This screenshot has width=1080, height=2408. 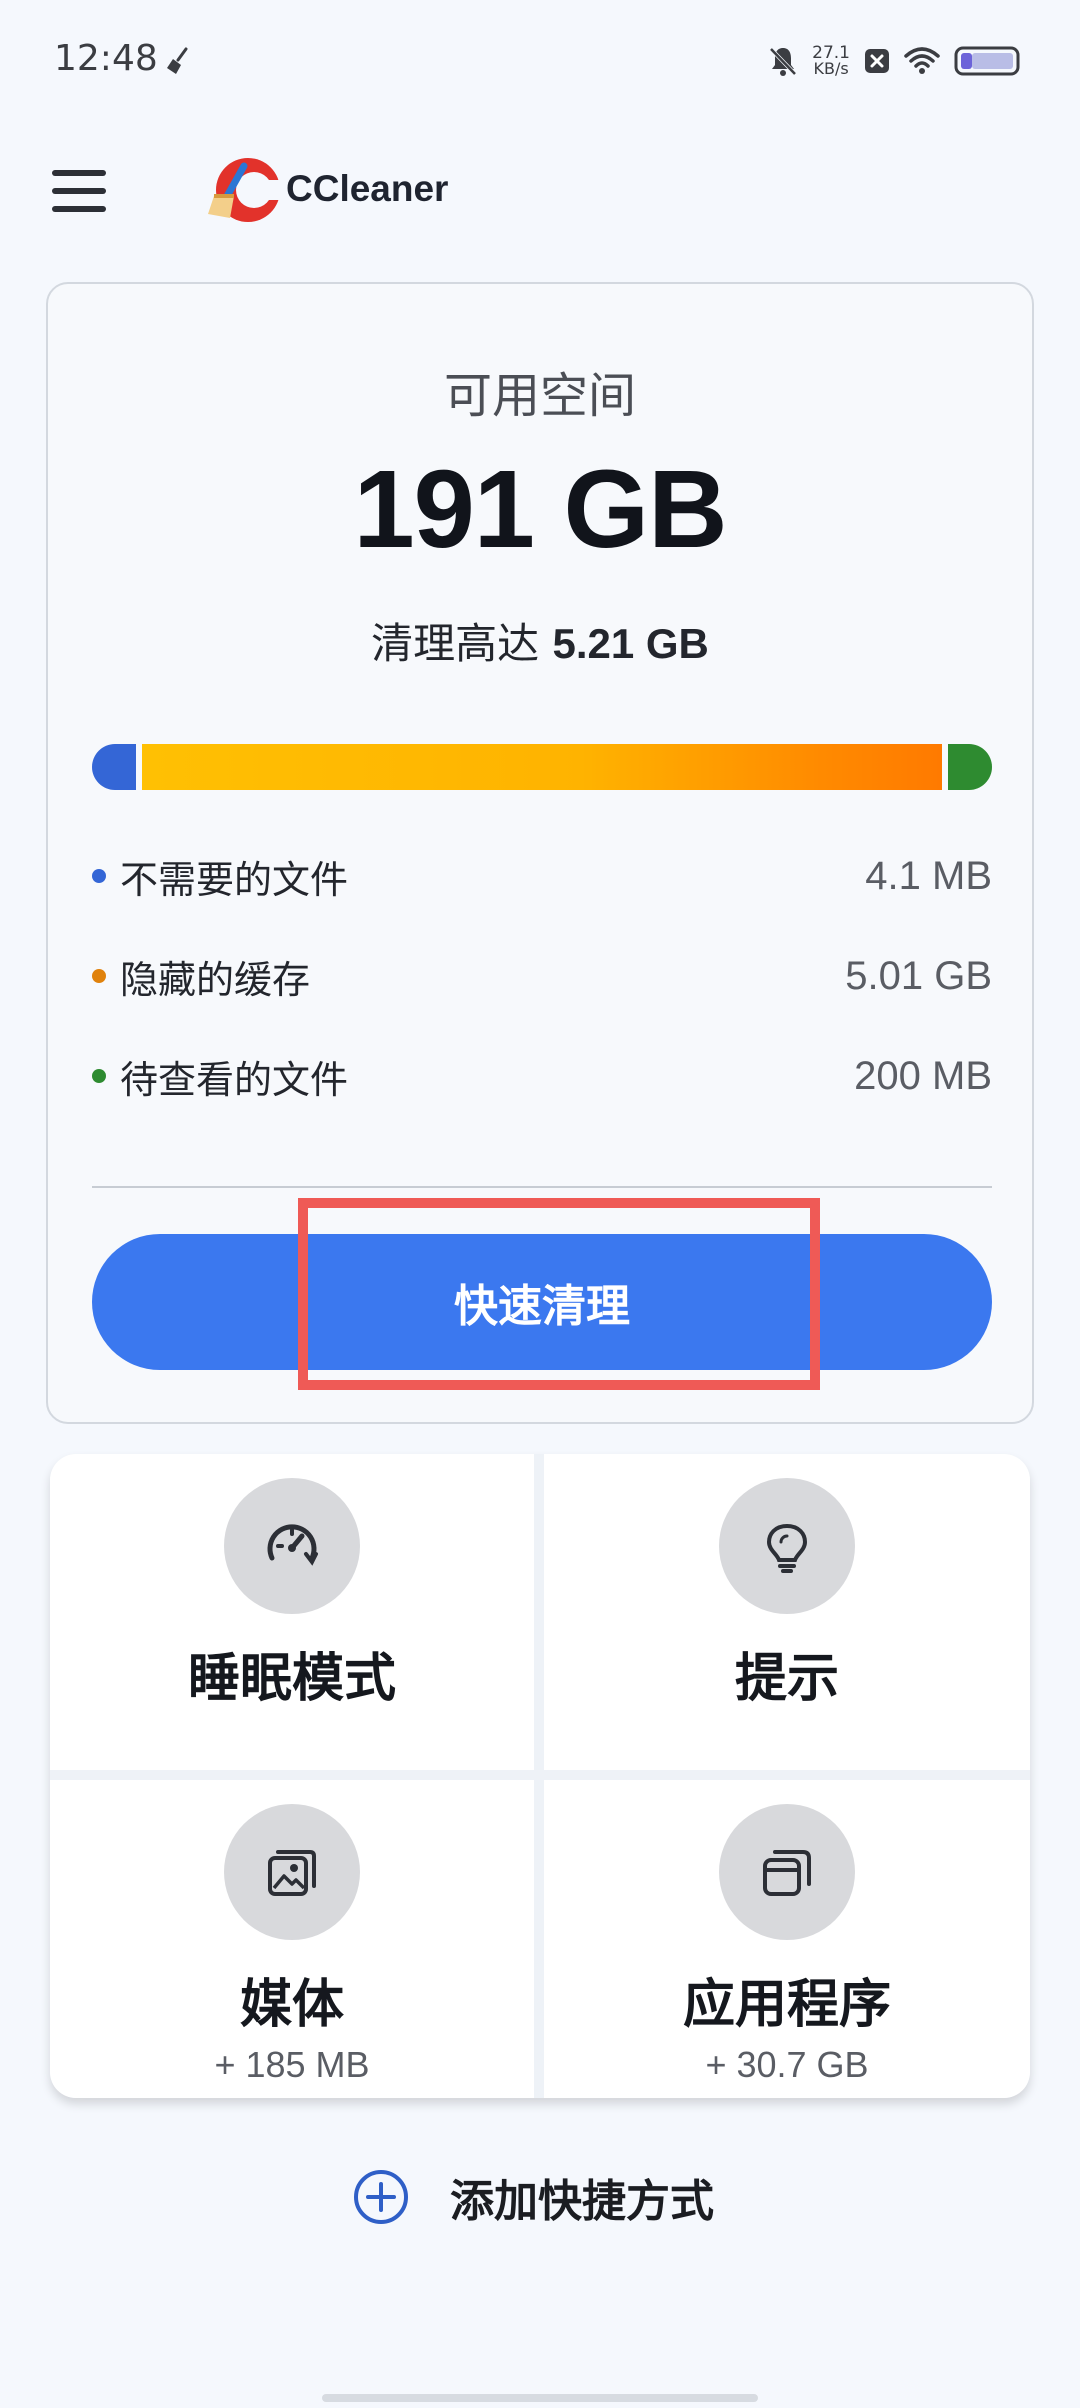 I want to click on tile-title: 提示, so click(x=786, y=1679).